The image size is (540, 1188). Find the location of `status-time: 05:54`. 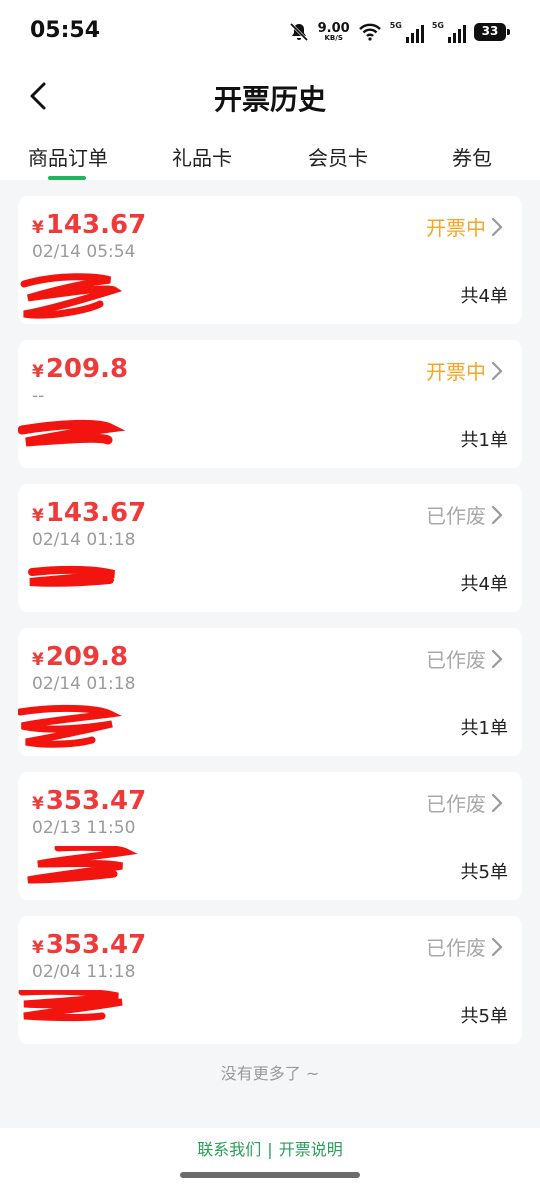

status-time: 05:54 is located at coordinates (65, 30).